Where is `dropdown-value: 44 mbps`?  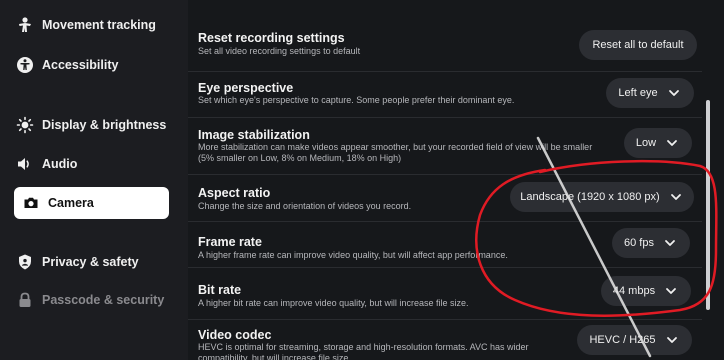
dropdown-value: 44 mbps is located at coordinates (634, 291).